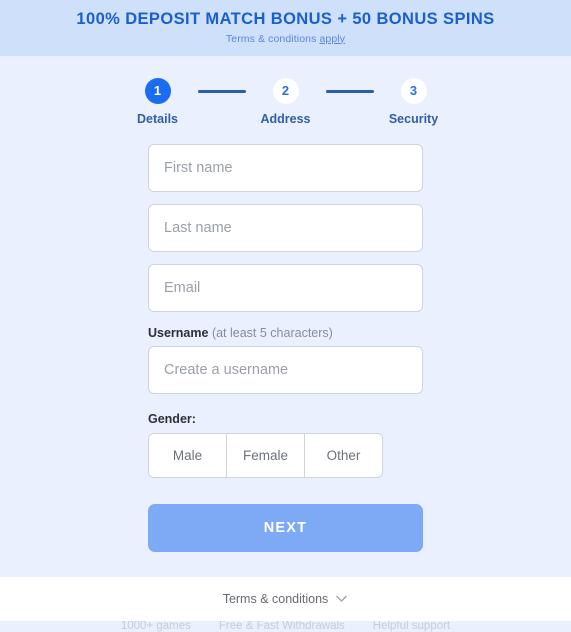  Describe the element at coordinates (285, 527) in the screenshot. I see `next-button: NEXT` at that location.